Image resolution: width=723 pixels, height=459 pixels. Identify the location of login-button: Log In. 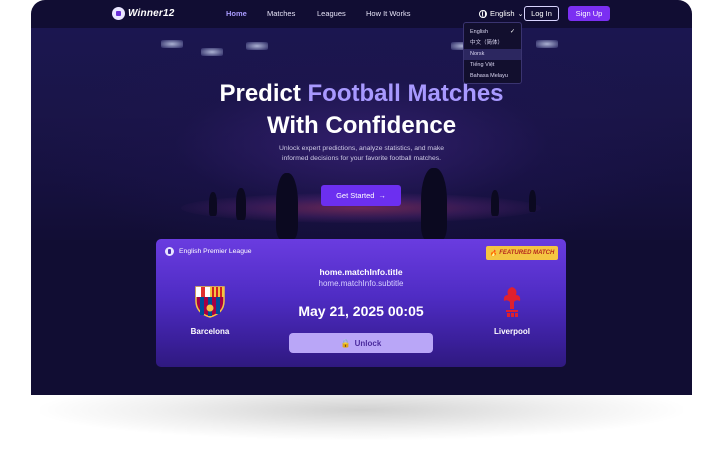
(541, 13).